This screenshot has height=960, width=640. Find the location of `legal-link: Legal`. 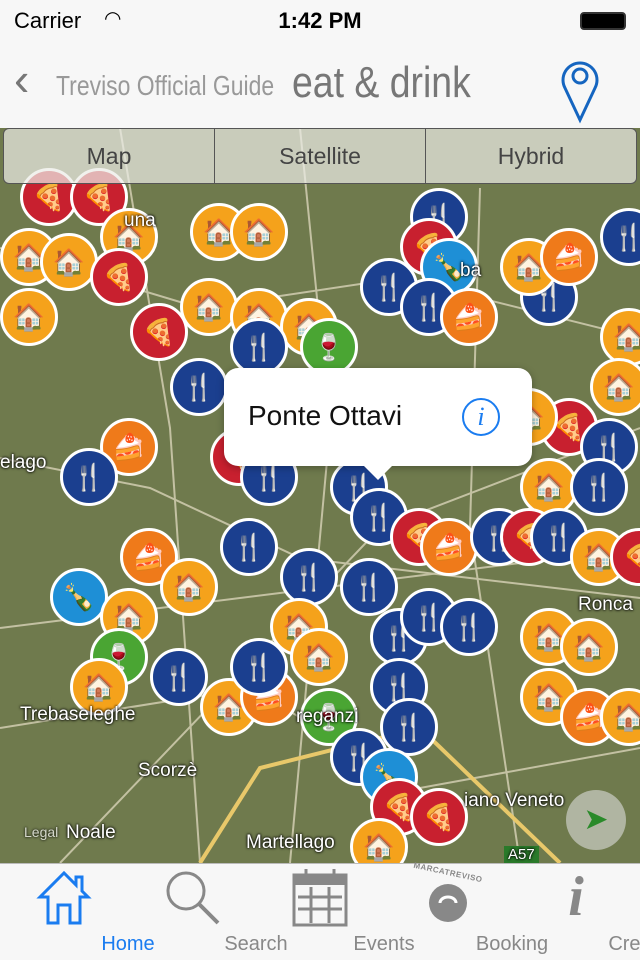

legal-link: Legal is located at coordinates (41, 832).